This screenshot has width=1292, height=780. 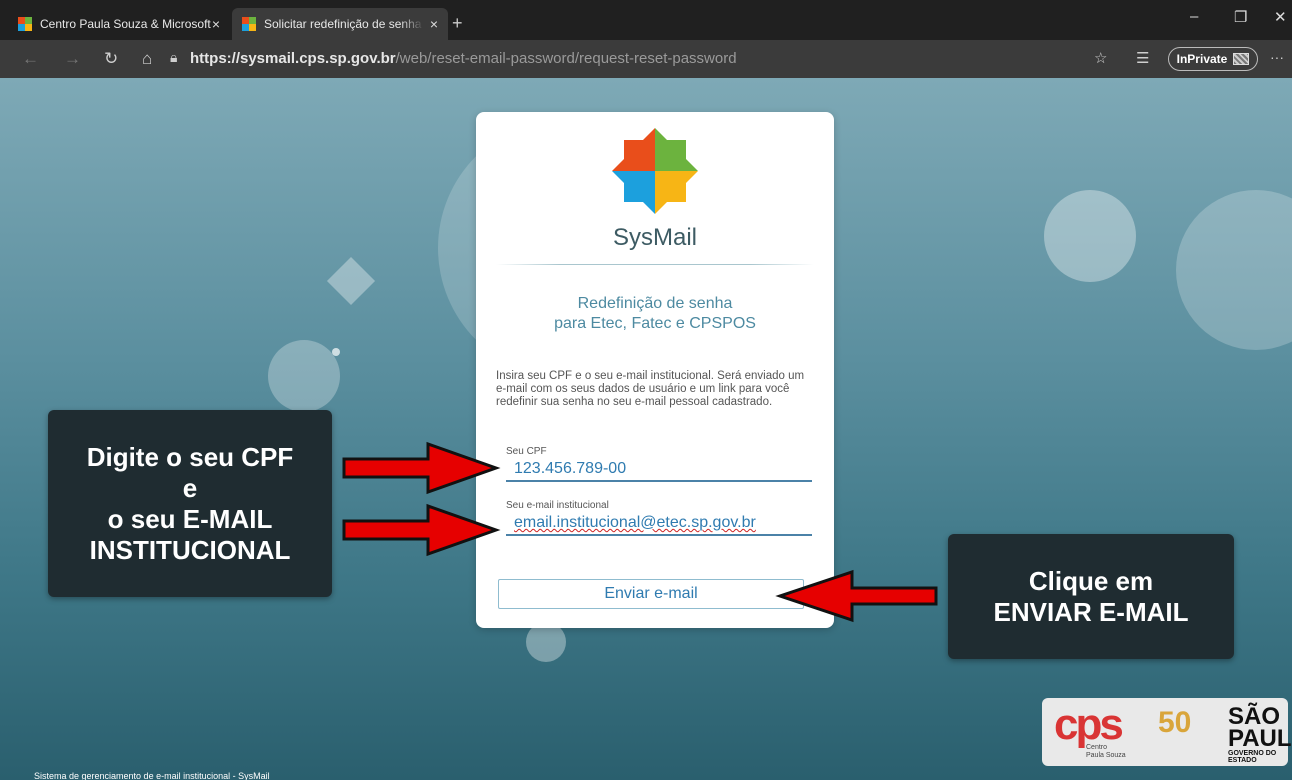 I want to click on sao-paulo-logo: SÃO PAULO, so click(x=1260, y=728).